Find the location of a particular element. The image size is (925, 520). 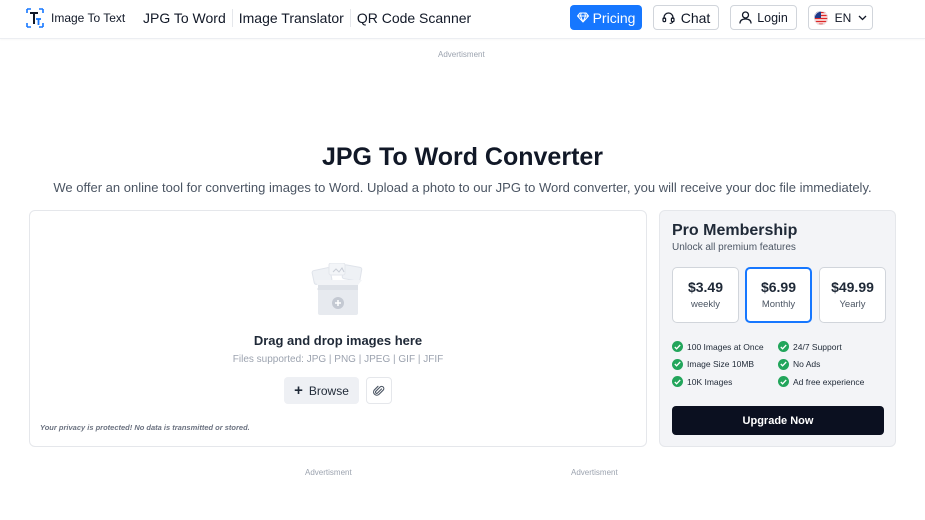

browse-label: Browse is located at coordinates (328, 390).